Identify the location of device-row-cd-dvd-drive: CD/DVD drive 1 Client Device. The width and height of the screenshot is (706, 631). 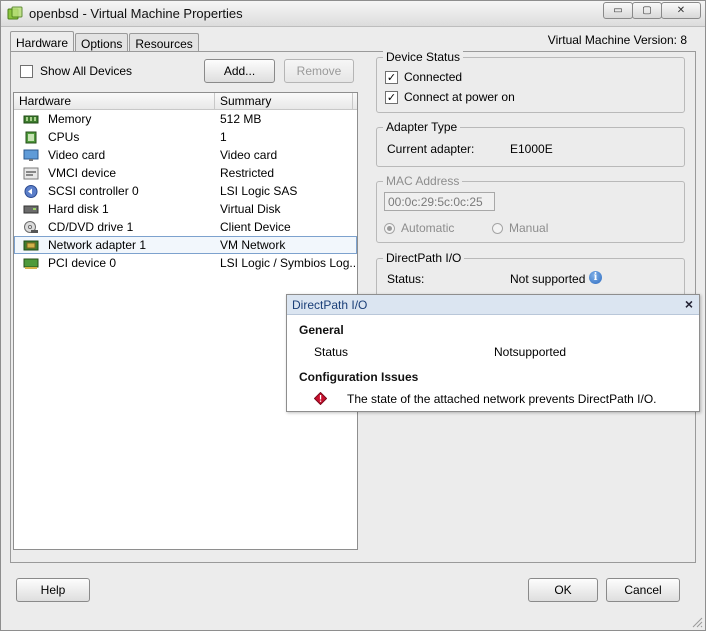
(185, 227).